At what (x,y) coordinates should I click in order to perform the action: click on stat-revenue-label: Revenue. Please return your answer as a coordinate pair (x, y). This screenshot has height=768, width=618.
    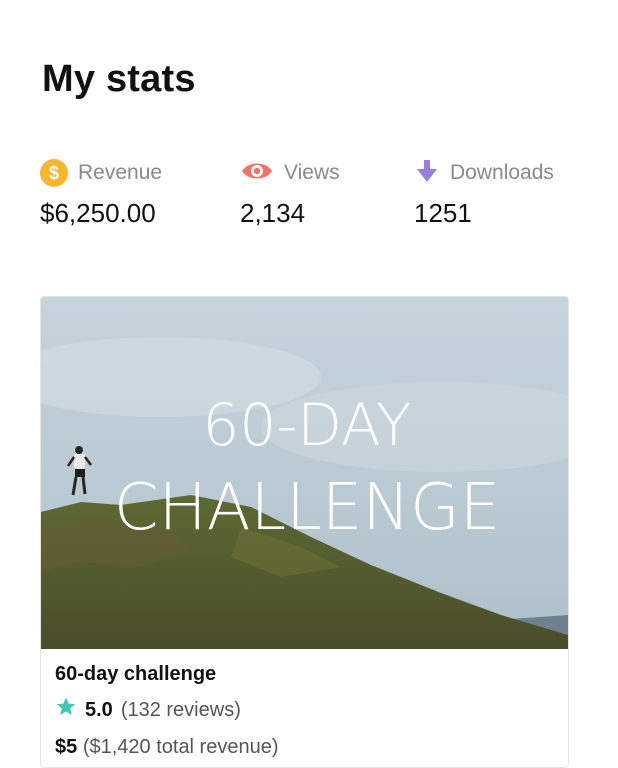
    Looking at the image, I should click on (120, 172).